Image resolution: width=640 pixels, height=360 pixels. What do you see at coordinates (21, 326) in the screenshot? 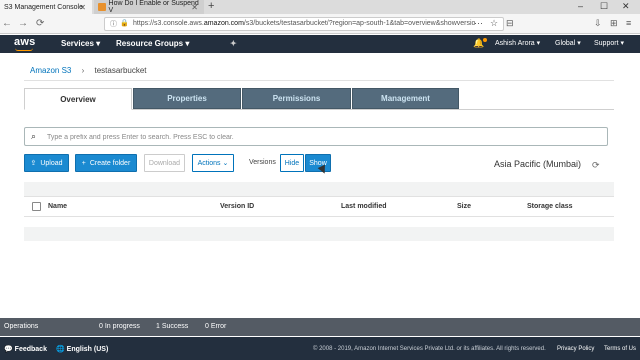
I see `operations-label: Operations` at bounding box center [21, 326].